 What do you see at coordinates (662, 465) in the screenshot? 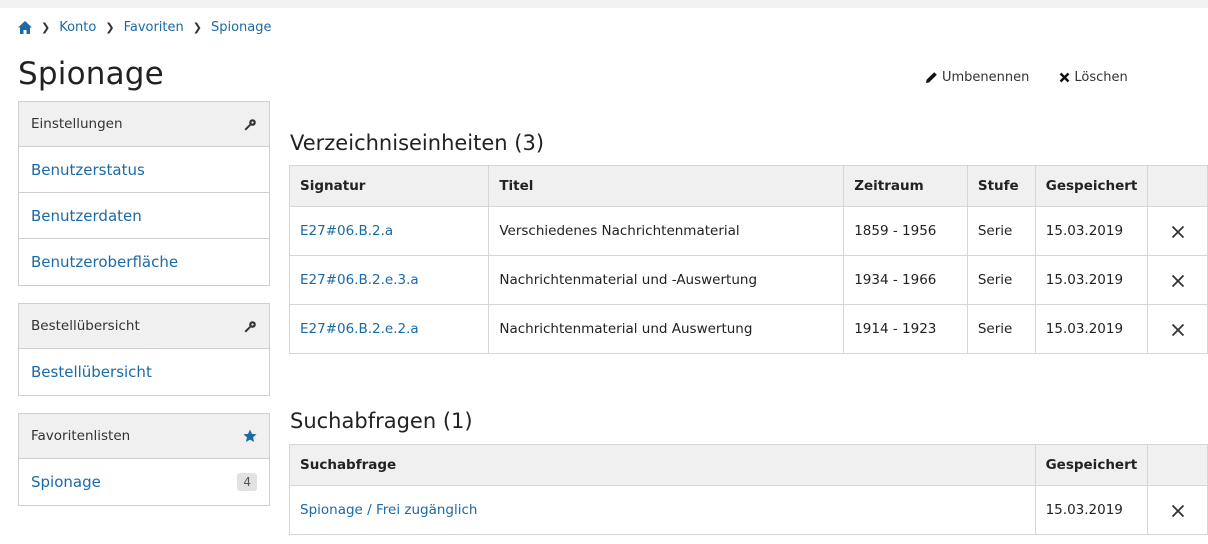
I see `column-header-suchabfrage: Suchabfrage` at bounding box center [662, 465].